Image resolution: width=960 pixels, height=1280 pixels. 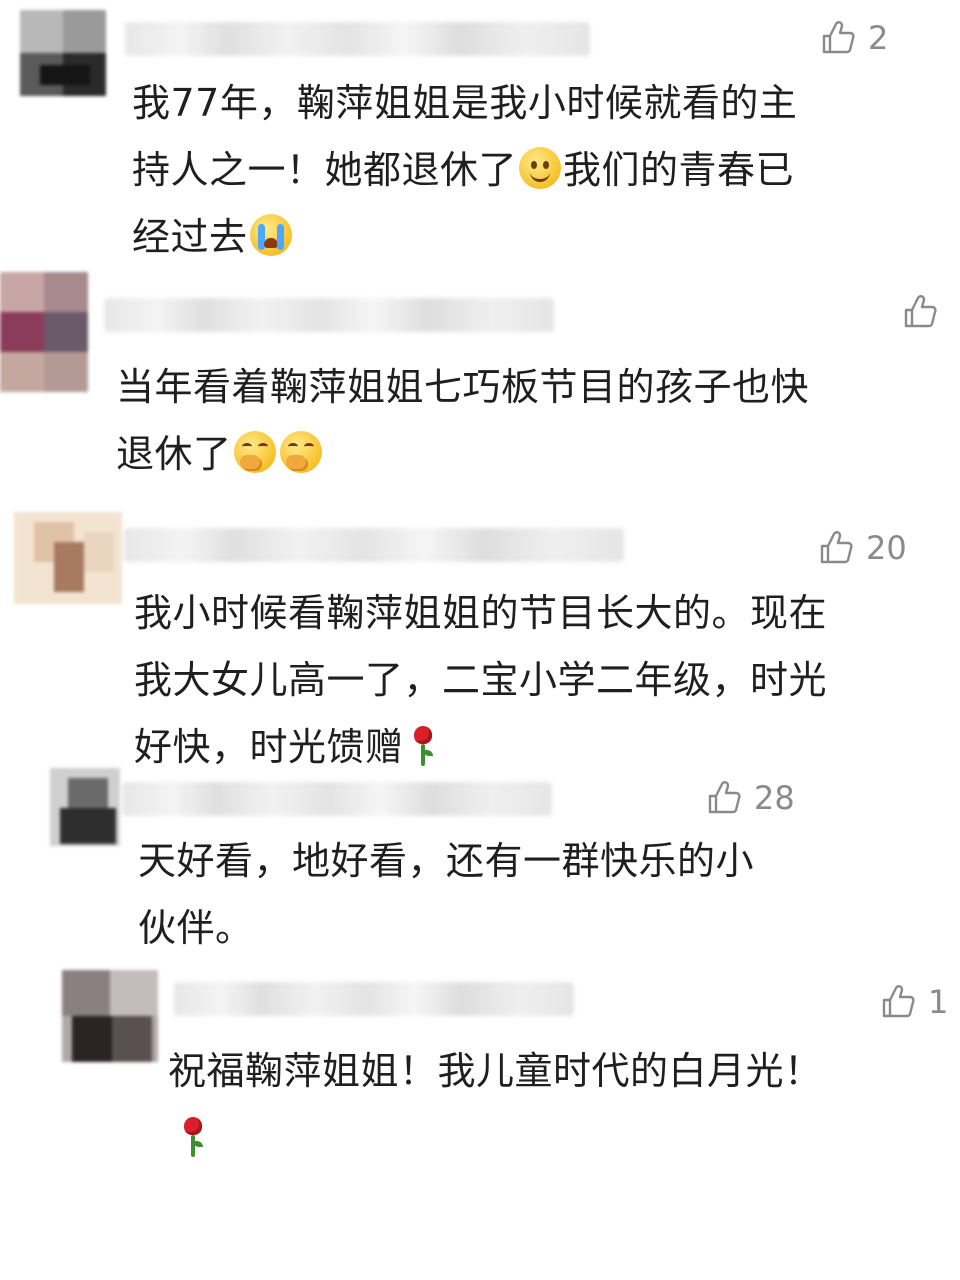 What do you see at coordinates (548, 1105) in the screenshot?
I see `comment-text: 祝福鞠萍姐姐！我儿童时代的白月光！` at bounding box center [548, 1105].